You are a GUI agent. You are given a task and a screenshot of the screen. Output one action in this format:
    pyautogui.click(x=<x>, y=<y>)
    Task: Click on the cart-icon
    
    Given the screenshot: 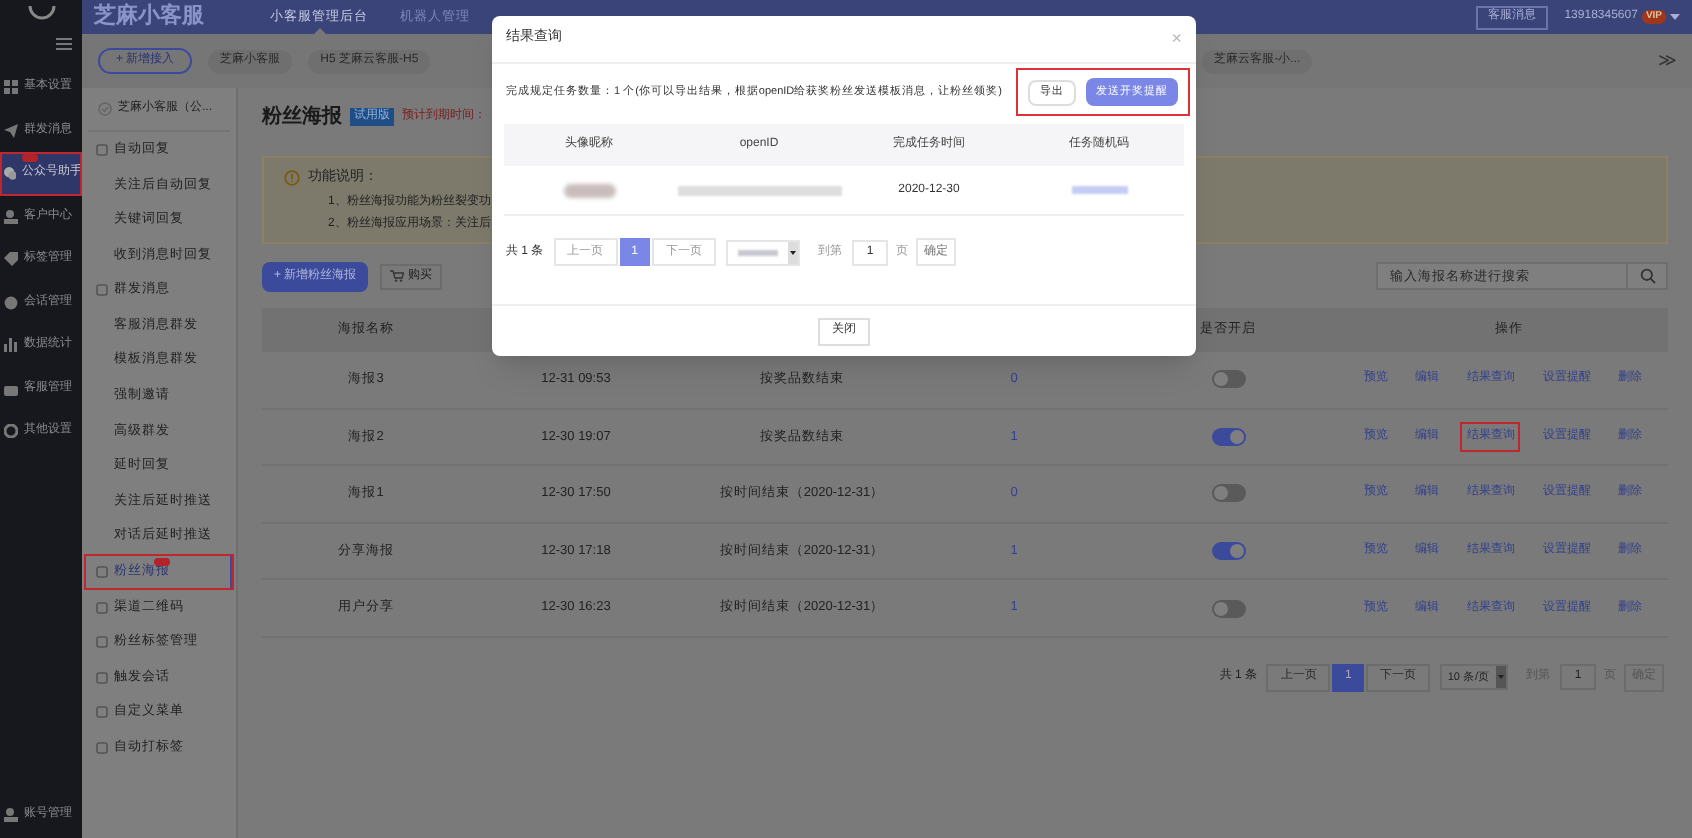 What is the action you would take?
    pyautogui.click(x=397, y=276)
    